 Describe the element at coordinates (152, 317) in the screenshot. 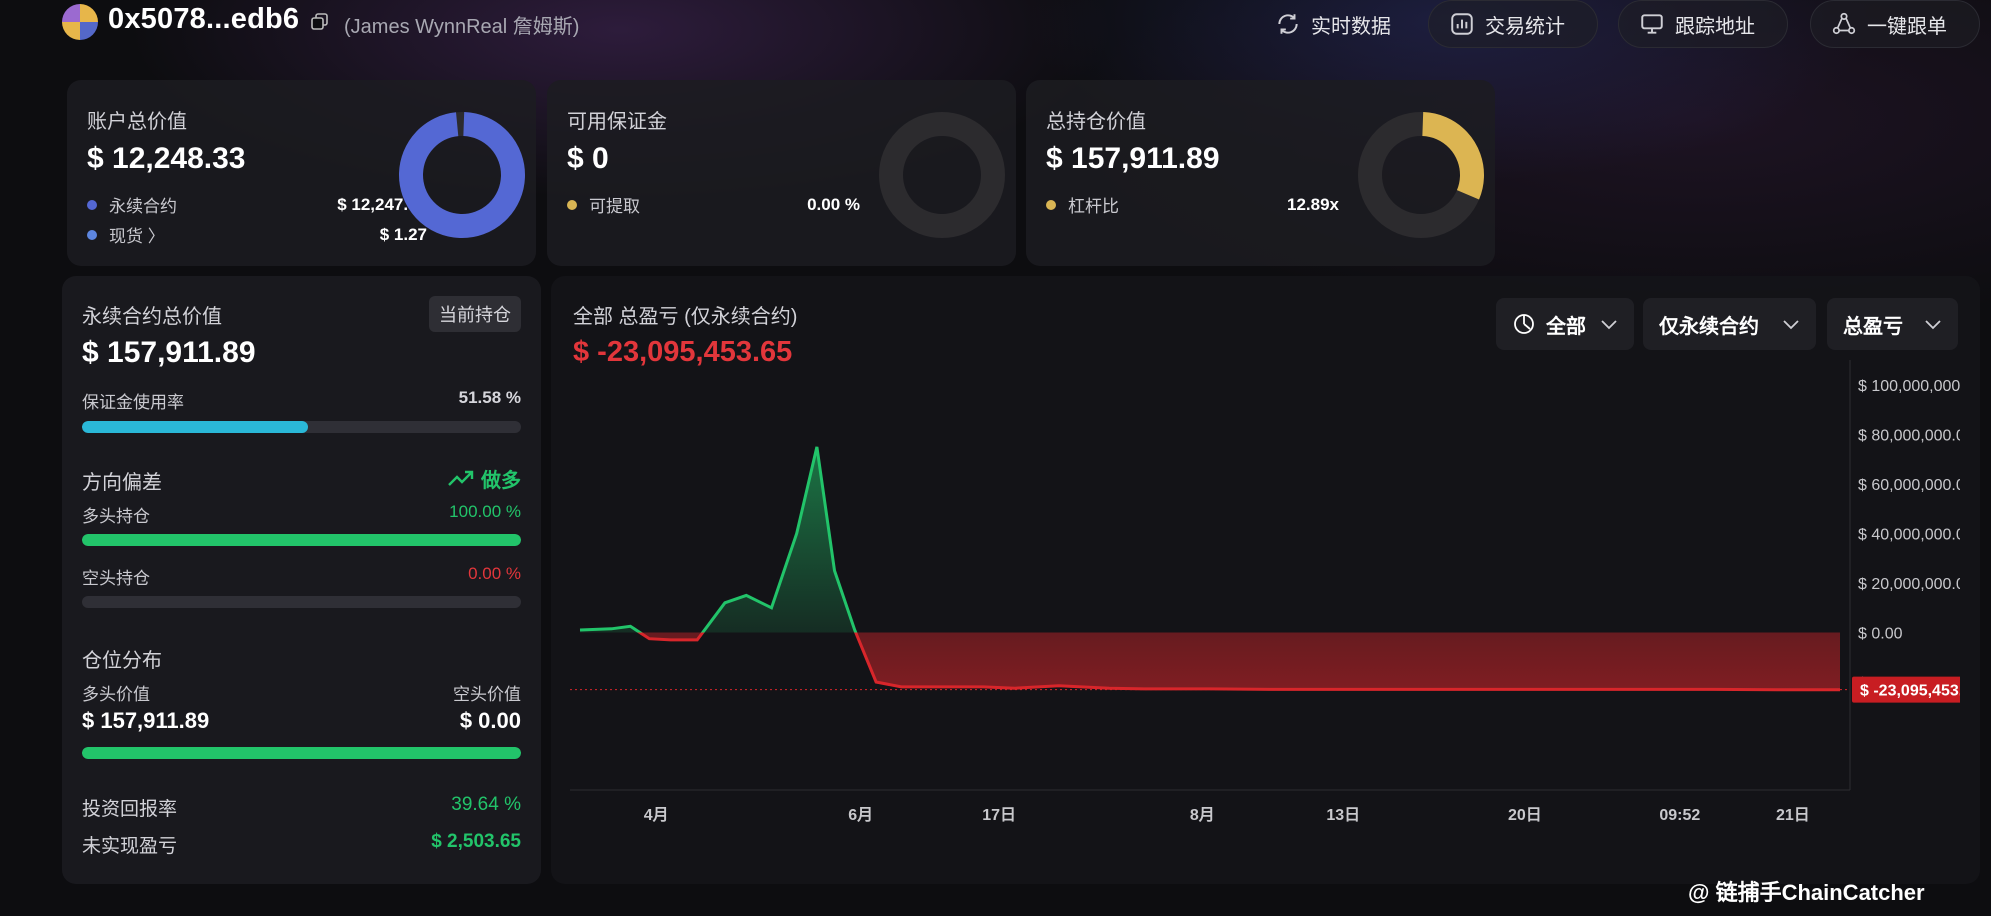

I see `panel-title: 永续合约总价值` at that location.